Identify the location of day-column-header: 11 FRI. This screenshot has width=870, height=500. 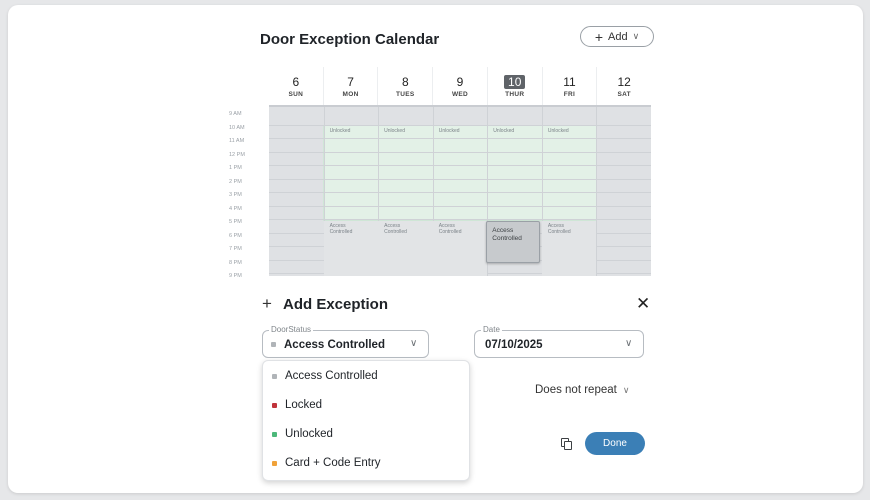
(569, 86).